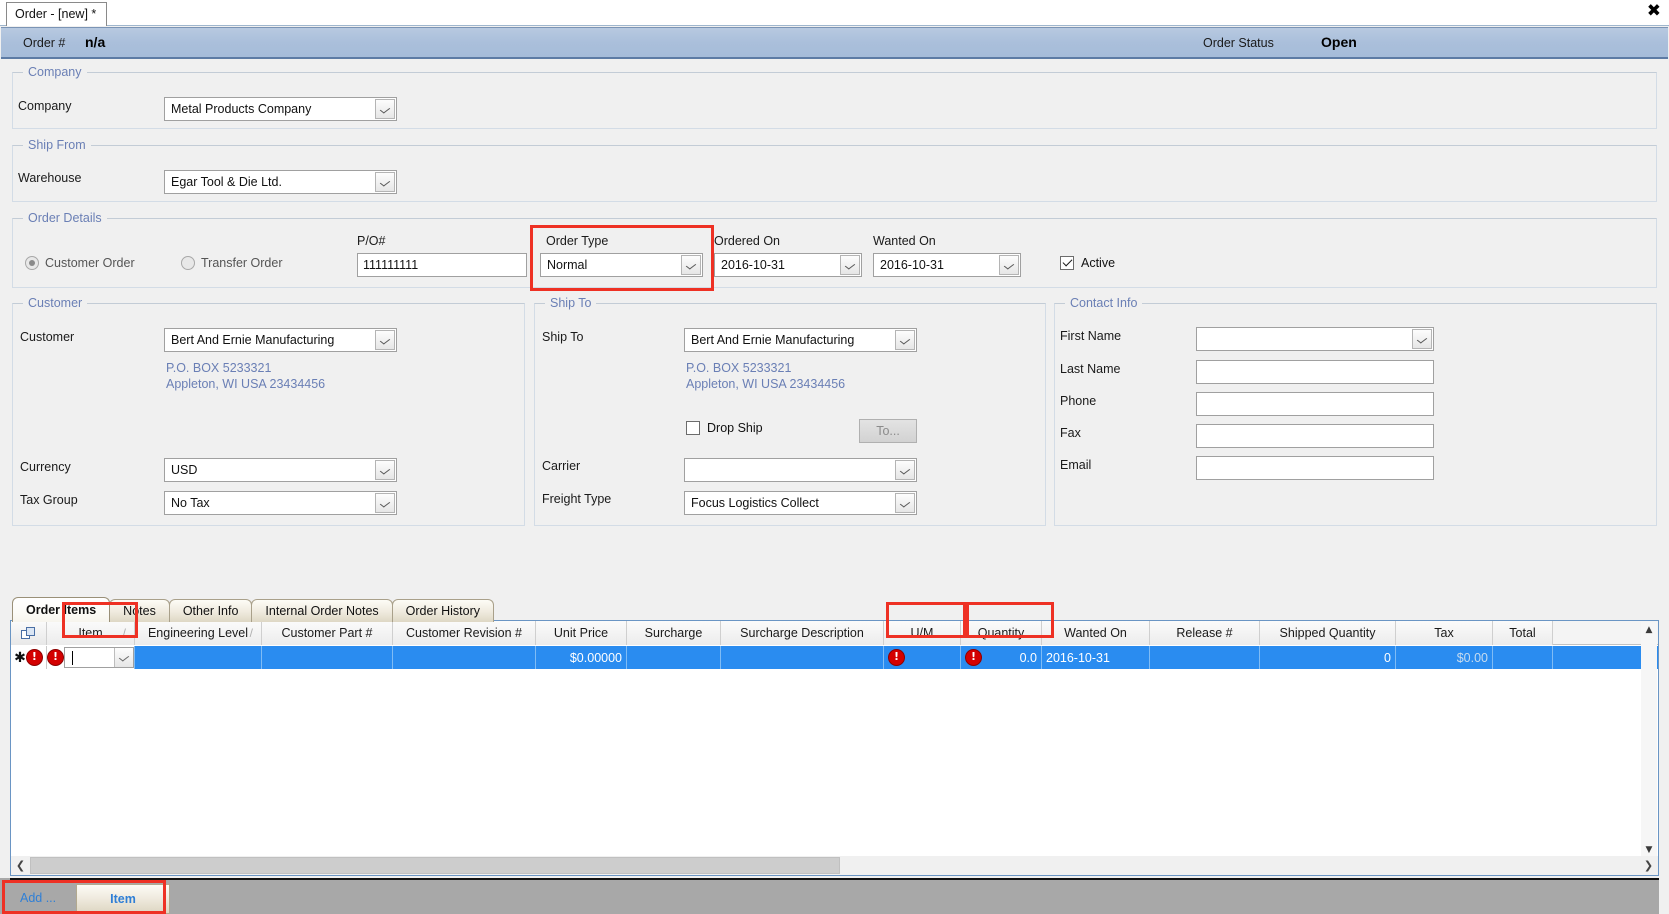  What do you see at coordinates (800, 470) in the screenshot?
I see `carrier-combobox` at bounding box center [800, 470].